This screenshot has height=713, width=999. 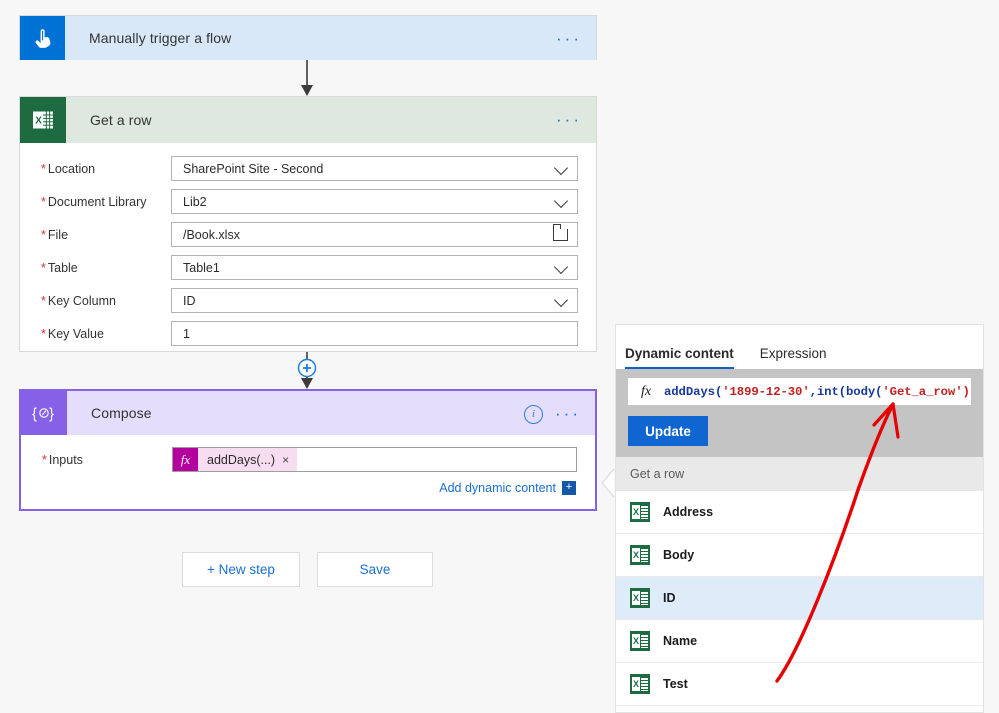 I want to click on expression-token-chip: addDays(...) ×, so click(x=248, y=459).